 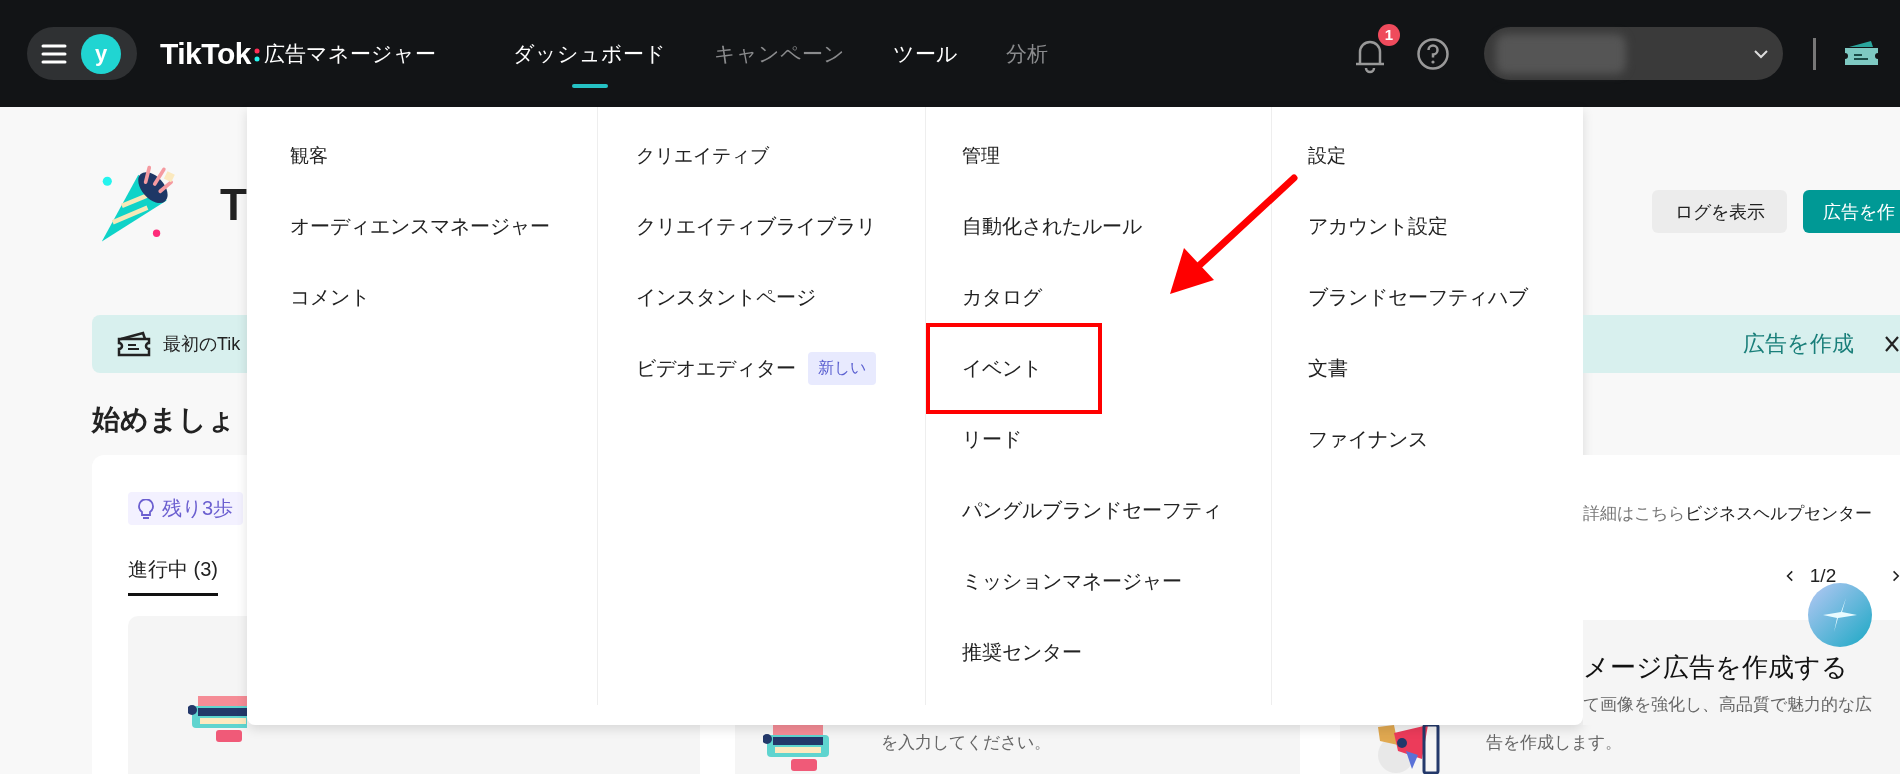 What do you see at coordinates (309, 155) in the screenshot?
I see `menu-heading: 観客` at bounding box center [309, 155].